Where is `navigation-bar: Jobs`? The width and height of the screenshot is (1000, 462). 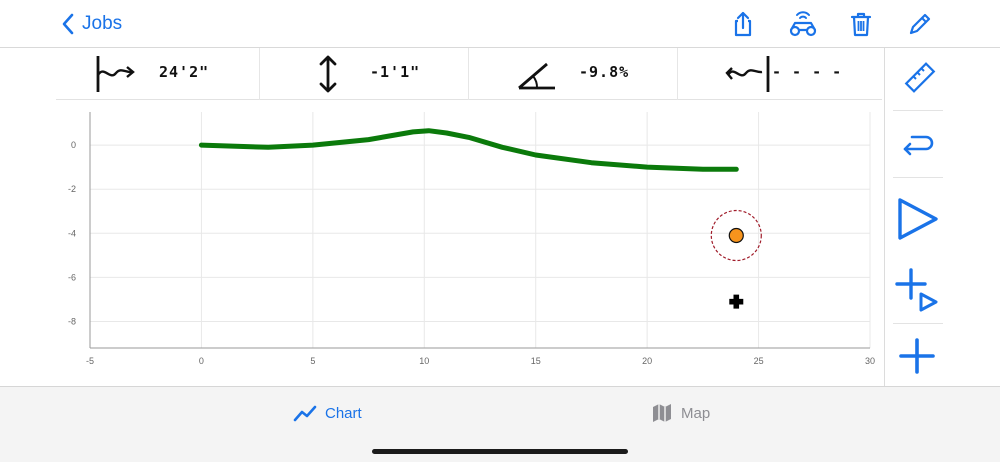
navigation-bar: Jobs is located at coordinates (500, 24).